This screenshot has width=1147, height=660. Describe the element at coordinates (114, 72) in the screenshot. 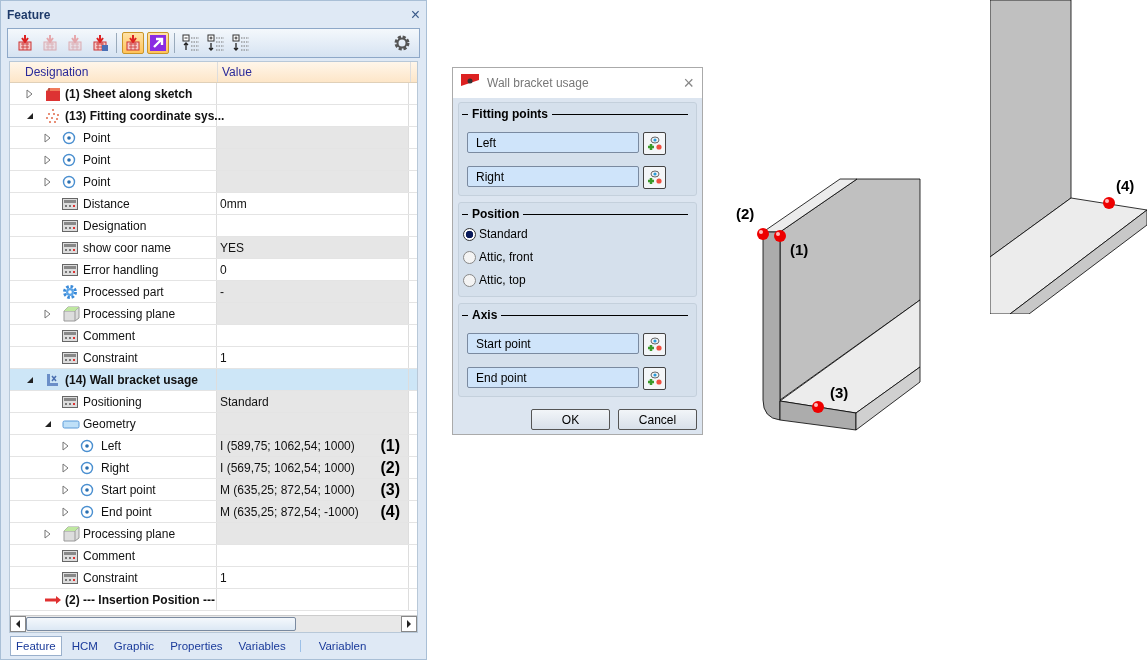

I see `column-header: Designation` at that location.